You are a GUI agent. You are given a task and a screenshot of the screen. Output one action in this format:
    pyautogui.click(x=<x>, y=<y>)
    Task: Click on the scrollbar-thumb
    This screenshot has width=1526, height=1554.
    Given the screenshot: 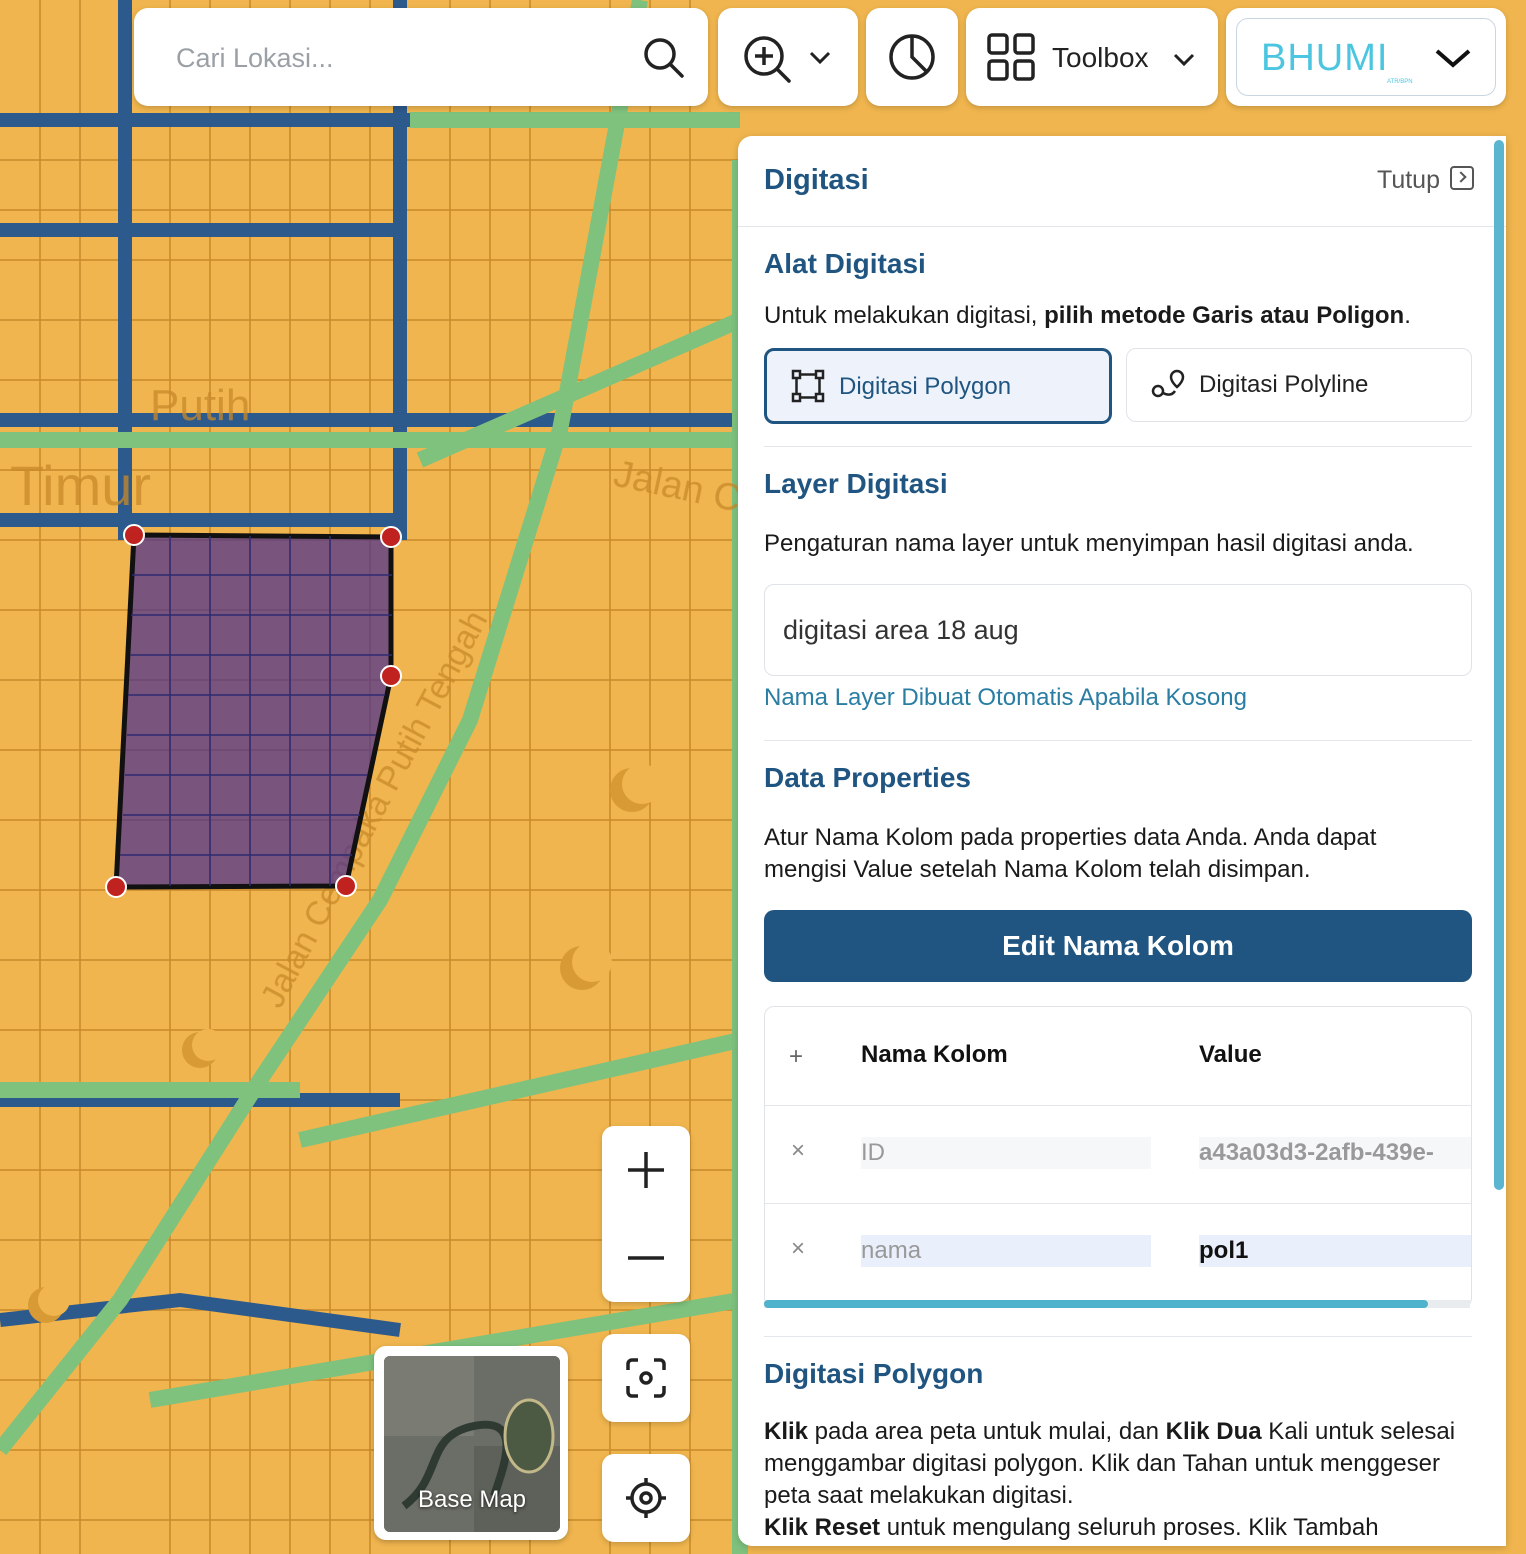 What is the action you would take?
    pyautogui.click(x=1096, y=1304)
    